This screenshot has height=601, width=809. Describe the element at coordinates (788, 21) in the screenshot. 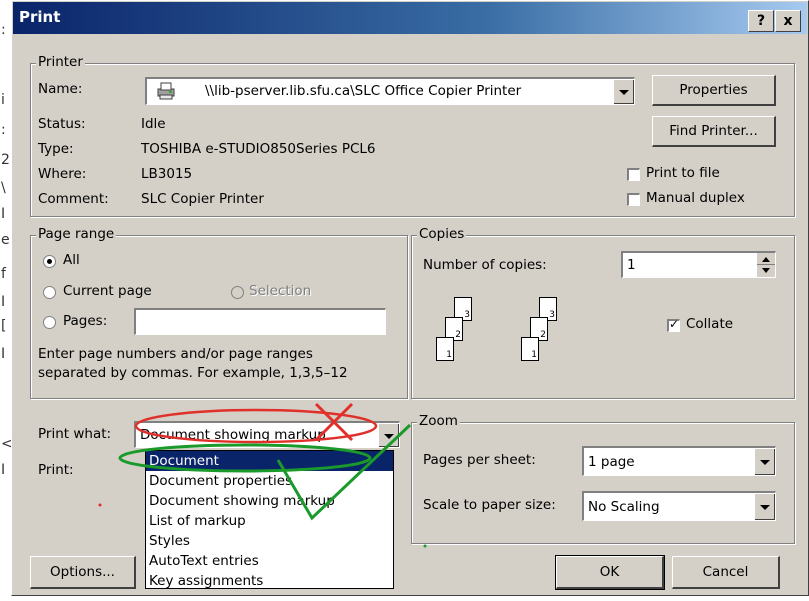

I see `close-button: x` at that location.